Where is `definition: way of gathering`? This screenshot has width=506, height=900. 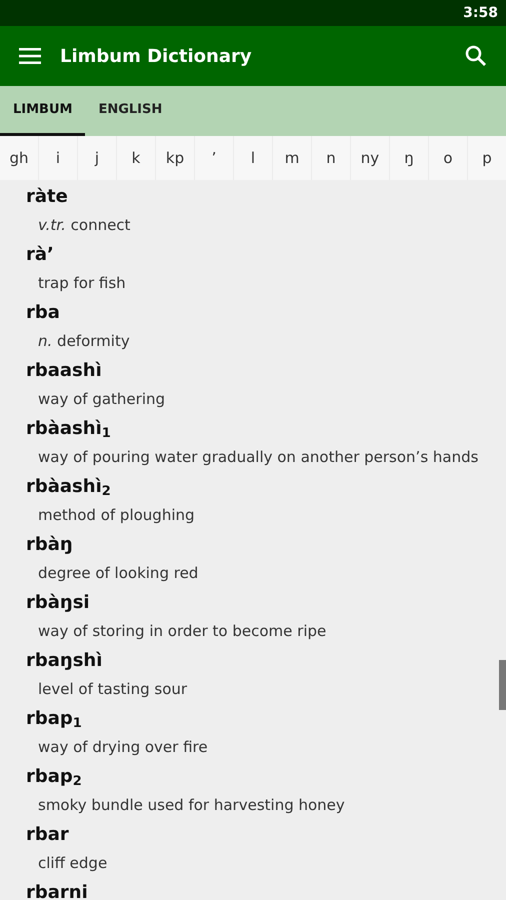 definition: way of gathering is located at coordinates (101, 399).